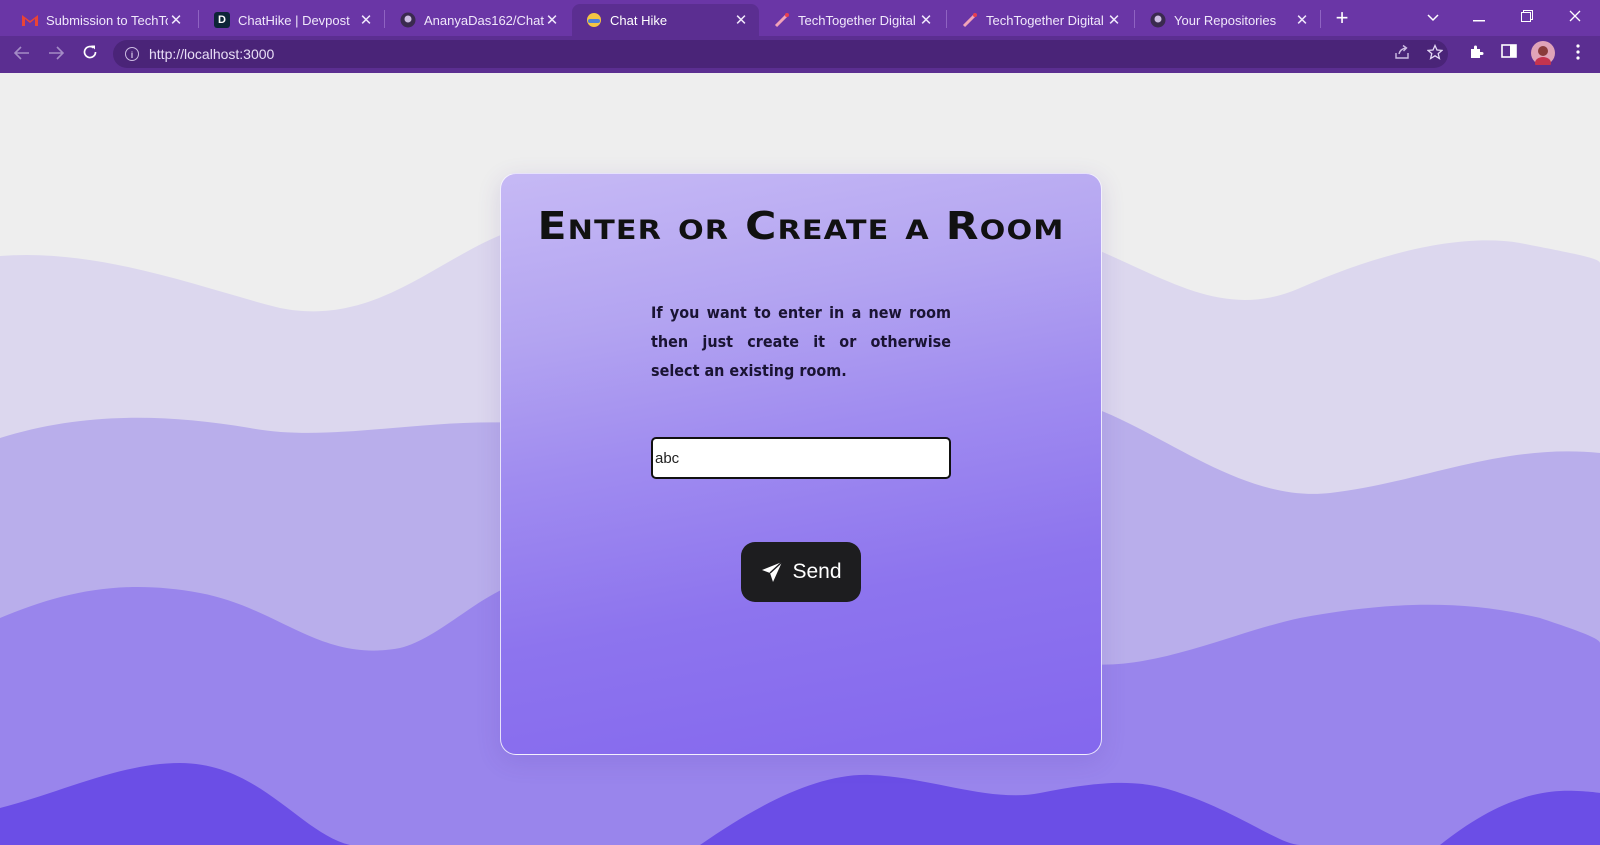  I want to click on send-button: Send, so click(801, 572).